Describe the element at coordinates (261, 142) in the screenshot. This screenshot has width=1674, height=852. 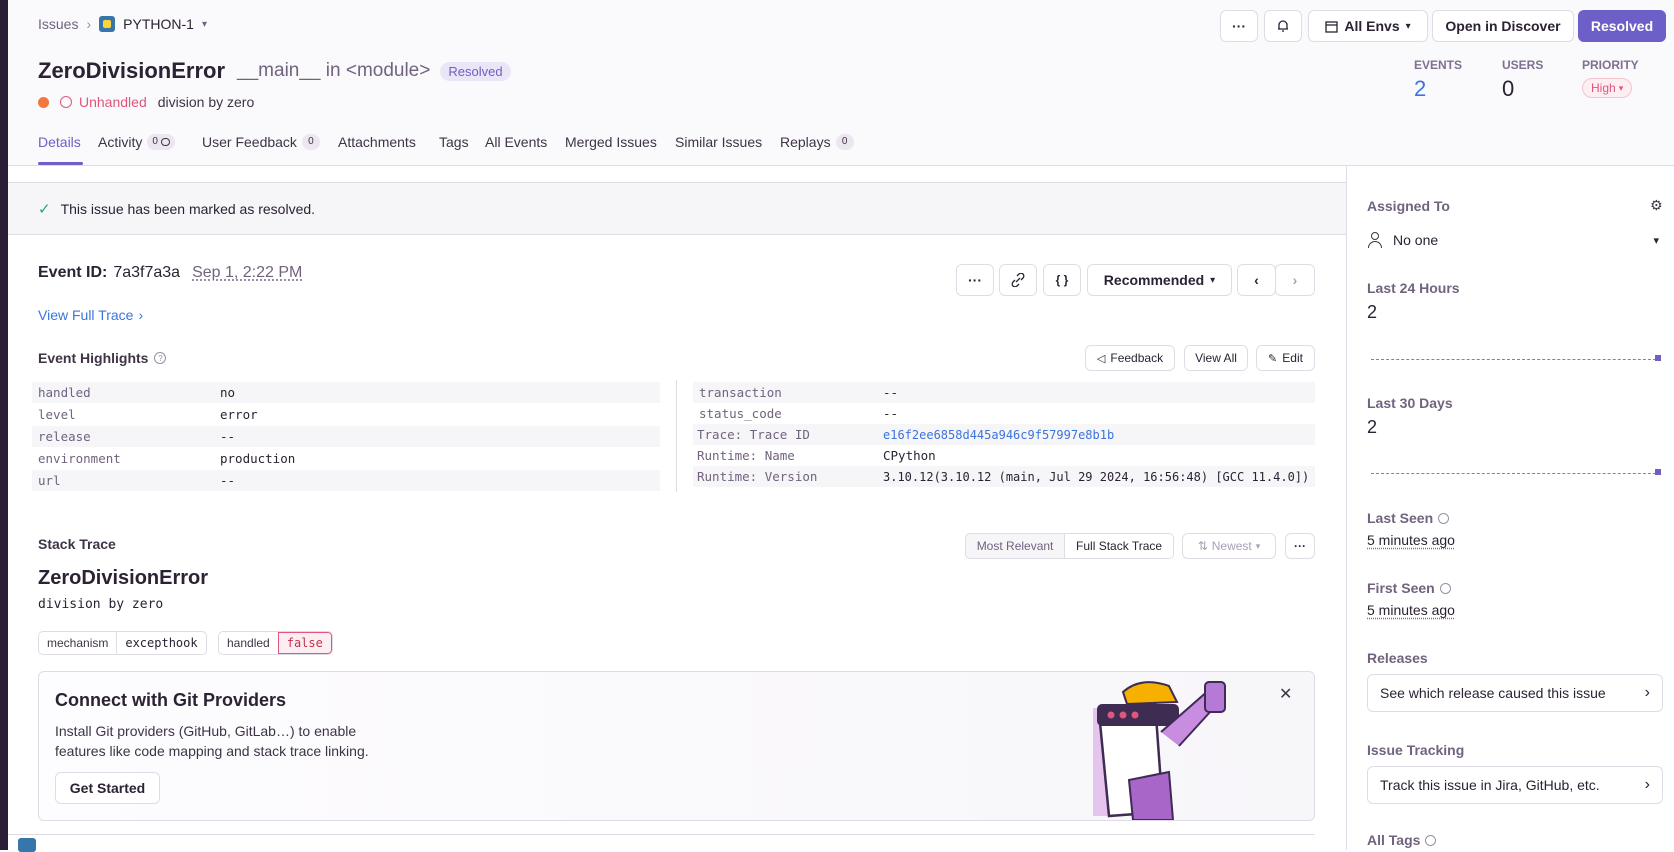
I see `tab-user-feedback: User Feedback 0` at that location.